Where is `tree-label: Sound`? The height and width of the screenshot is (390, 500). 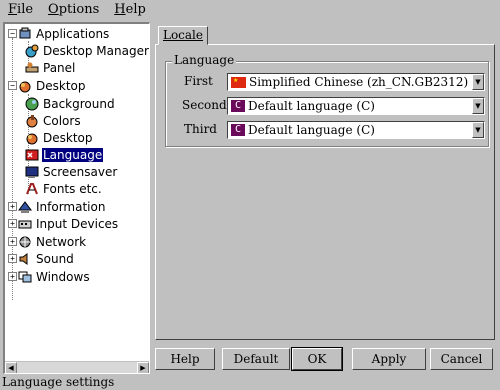 tree-label: Sound is located at coordinates (55, 258).